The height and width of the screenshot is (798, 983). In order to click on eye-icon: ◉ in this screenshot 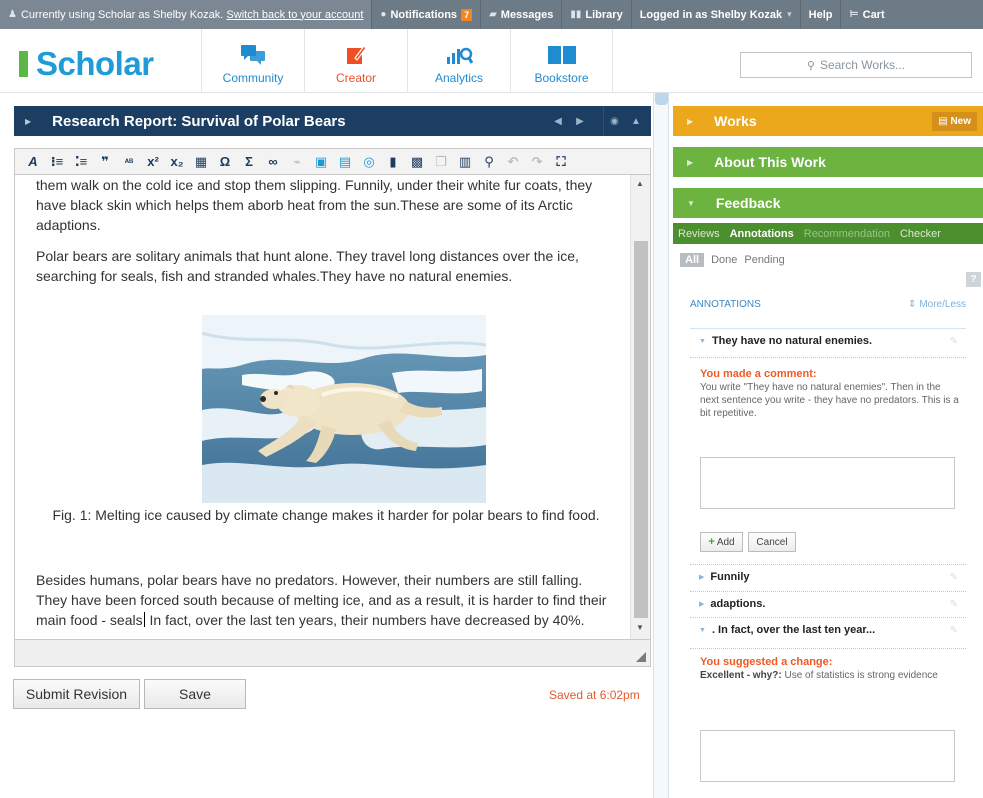, I will do `click(614, 121)`.